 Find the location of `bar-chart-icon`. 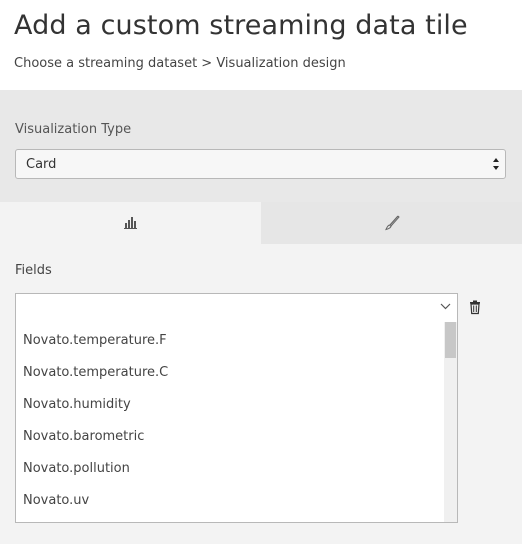

bar-chart-icon is located at coordinates (130, 223).